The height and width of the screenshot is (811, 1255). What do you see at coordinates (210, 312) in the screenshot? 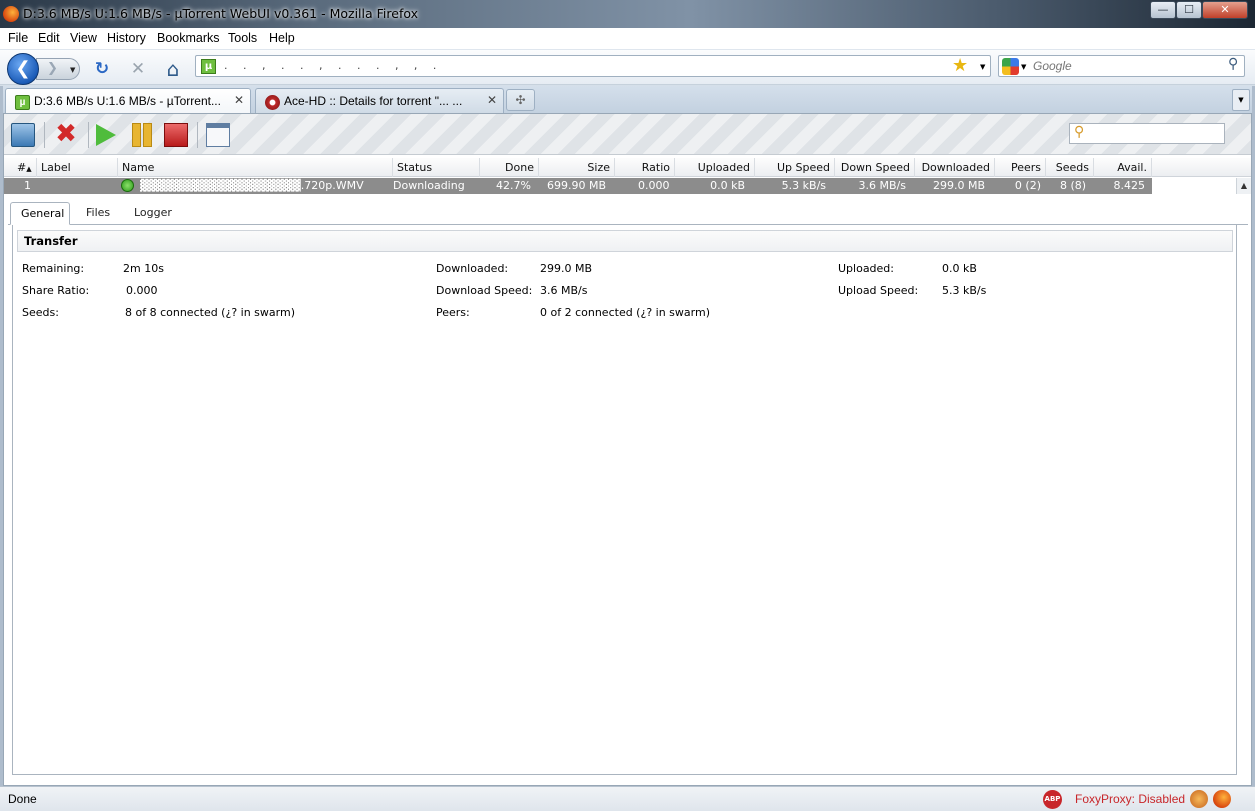
I see `seeds-value: 8 of 8 connected (¿? in swarm)` at bounding box center [210, 312].